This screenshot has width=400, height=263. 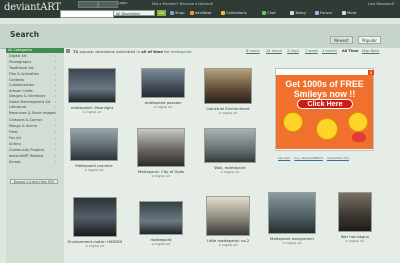 I want to click on period-link: All Time, so click(x=350, y=51).